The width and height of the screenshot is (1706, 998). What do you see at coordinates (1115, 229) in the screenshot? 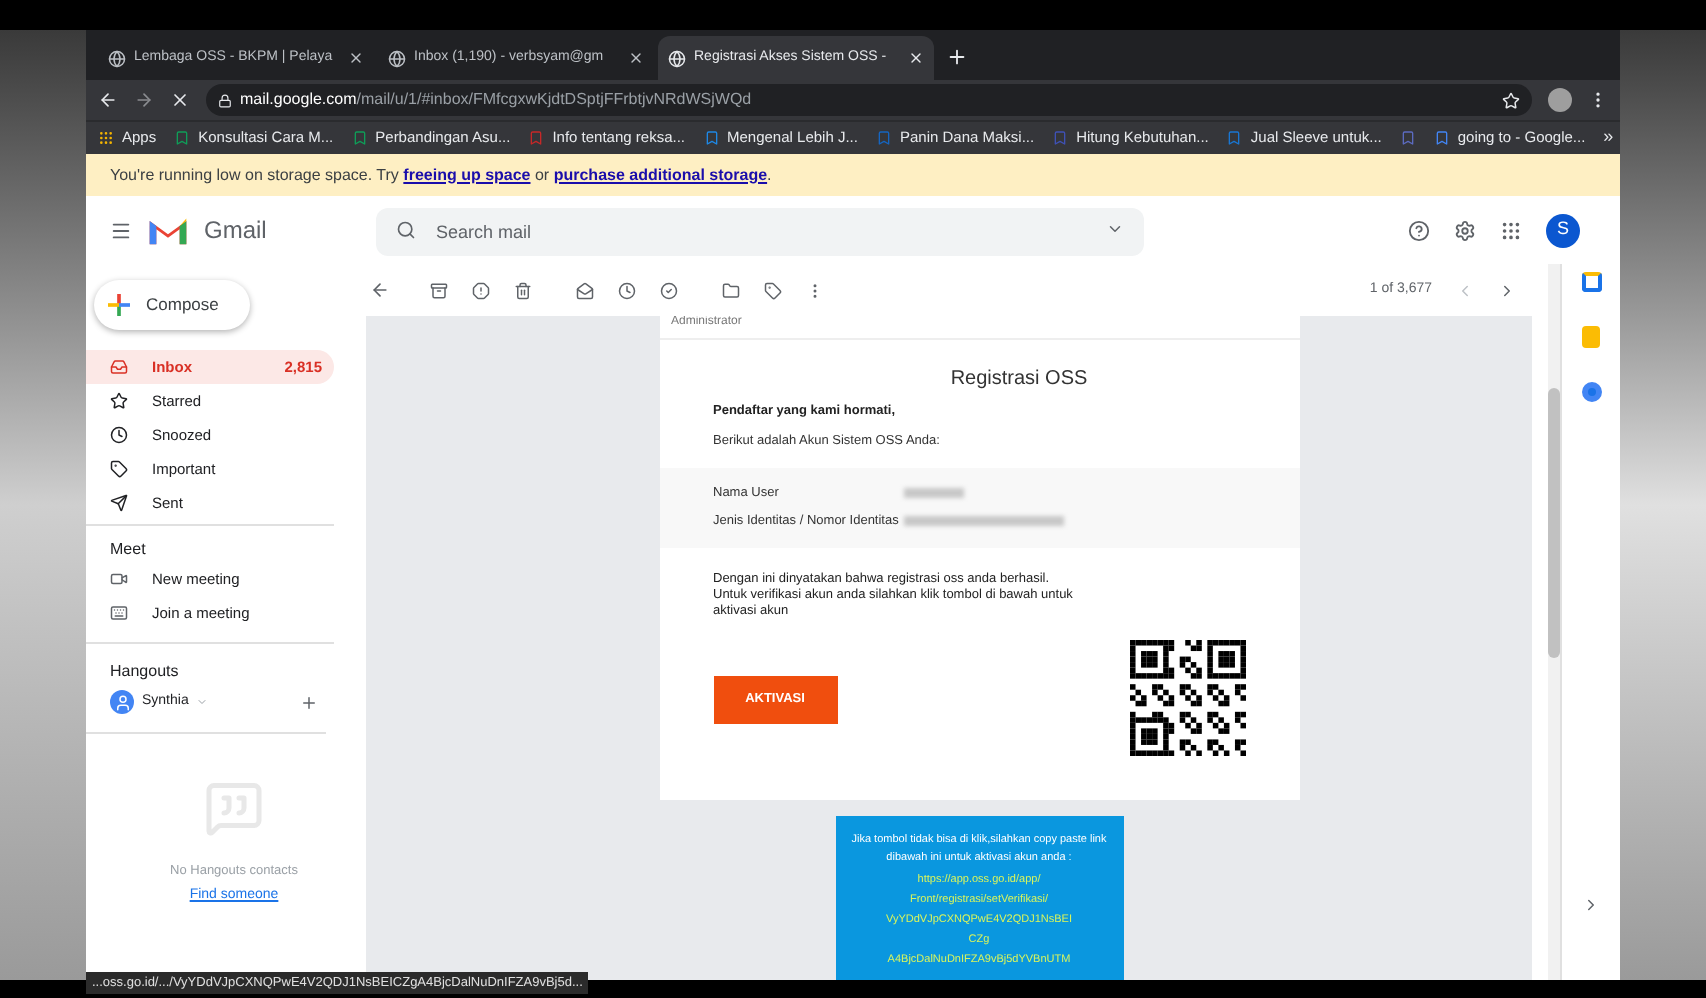
I see `caret-icon` at bounding box center [1115, 229].